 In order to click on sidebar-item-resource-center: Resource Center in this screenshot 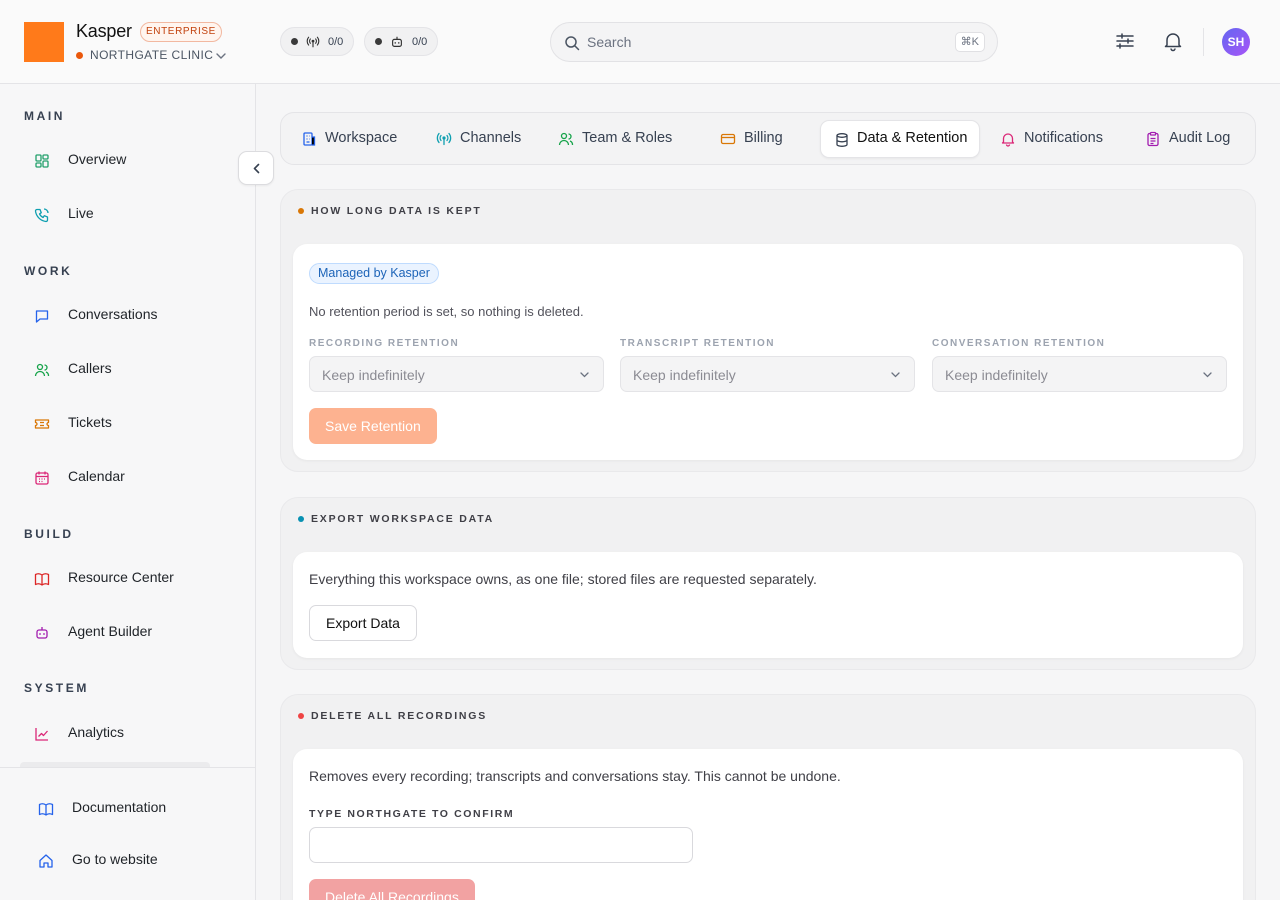, I will do `click(128, 578)`.